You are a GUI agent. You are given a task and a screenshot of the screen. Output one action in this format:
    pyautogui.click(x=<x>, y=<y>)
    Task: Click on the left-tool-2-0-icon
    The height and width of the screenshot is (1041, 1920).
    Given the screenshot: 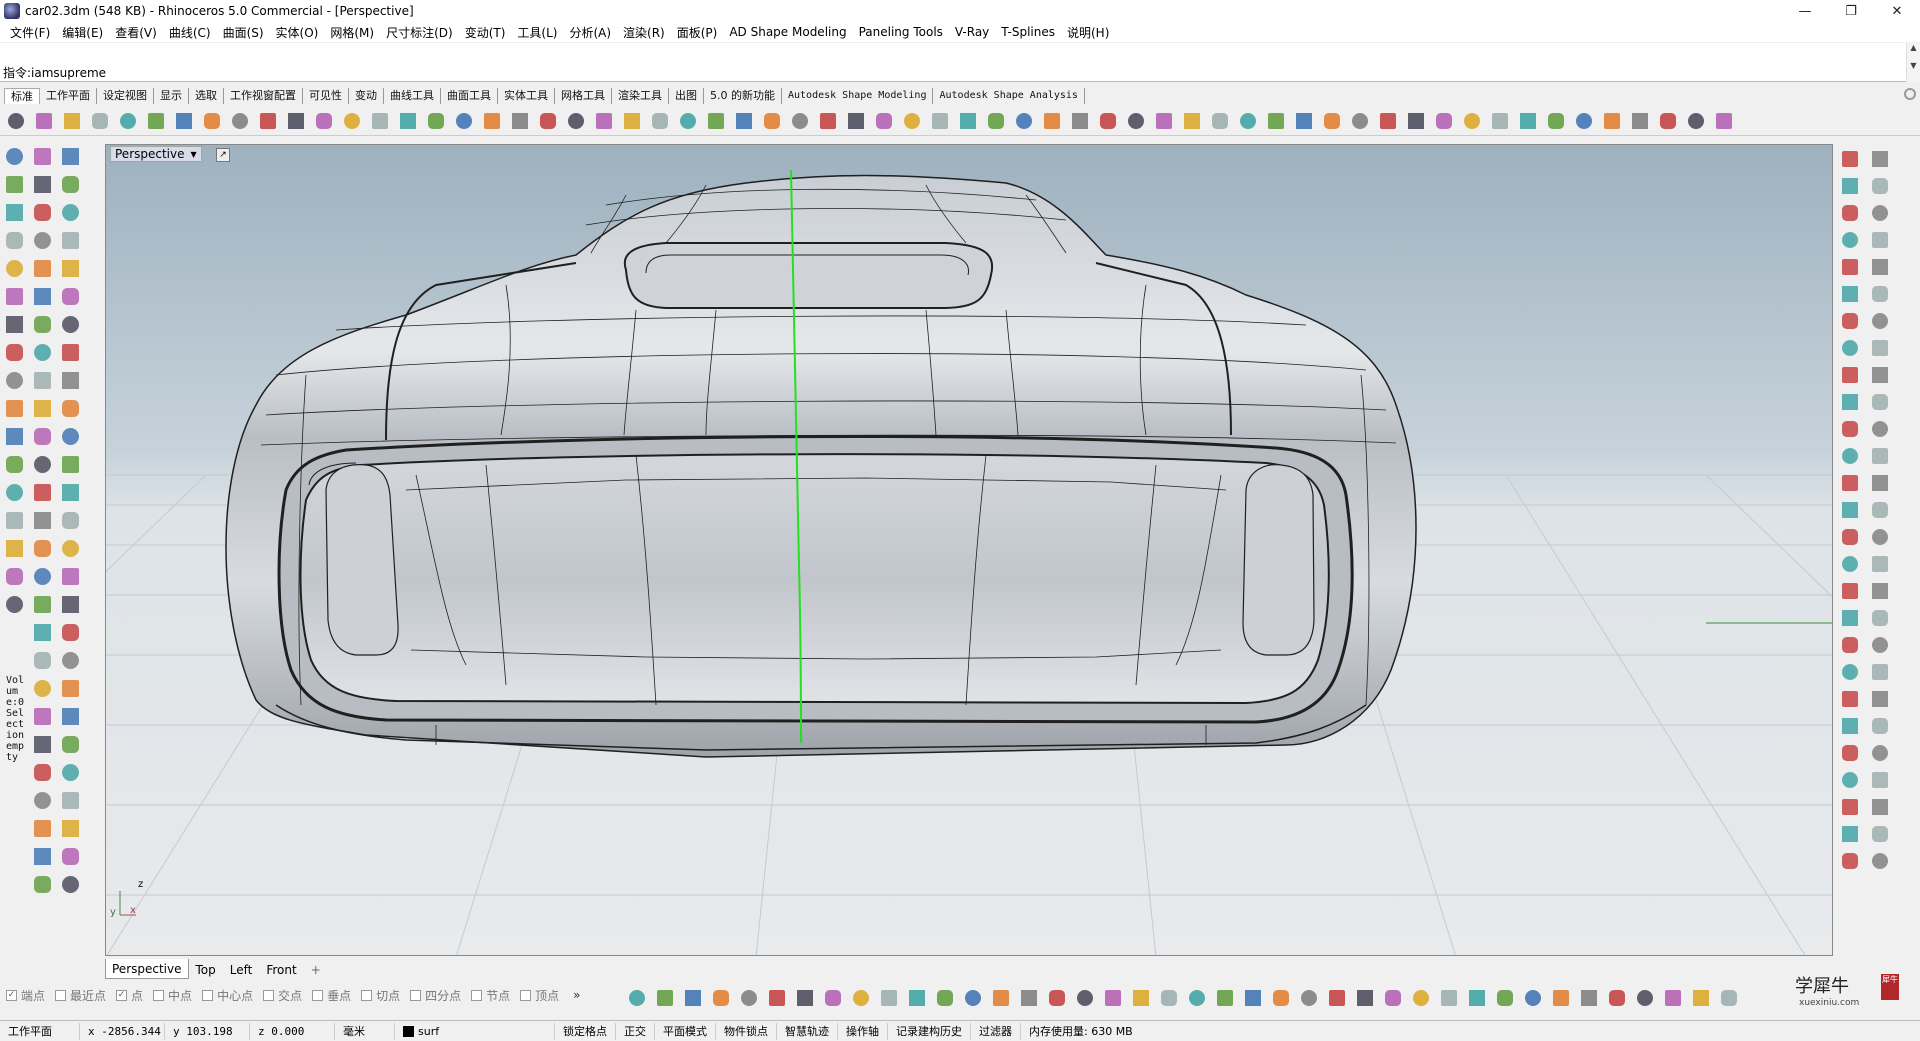 What is the action you would take?
    pyautogui.click(x=70, y=156)
    